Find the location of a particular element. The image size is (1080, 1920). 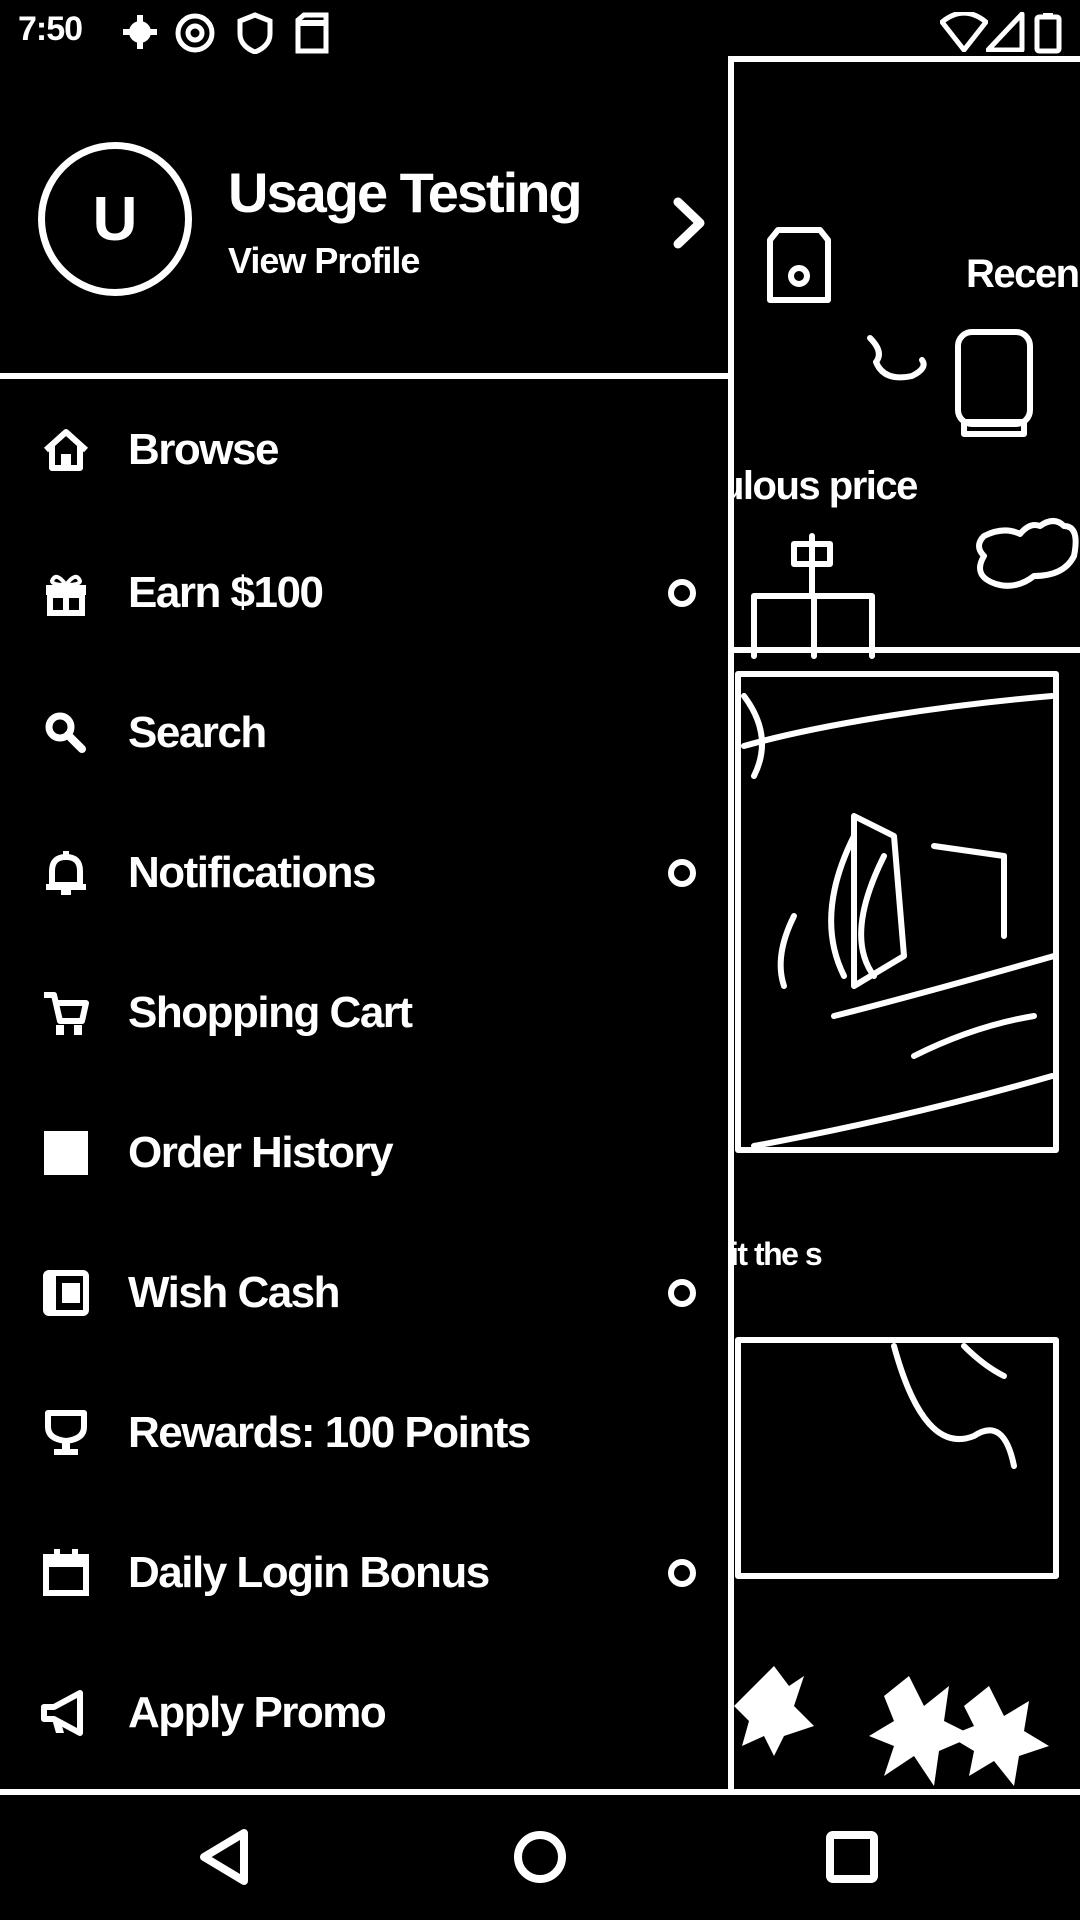

menu-item-notifications: Notifications is located at coordinates (364, 873).